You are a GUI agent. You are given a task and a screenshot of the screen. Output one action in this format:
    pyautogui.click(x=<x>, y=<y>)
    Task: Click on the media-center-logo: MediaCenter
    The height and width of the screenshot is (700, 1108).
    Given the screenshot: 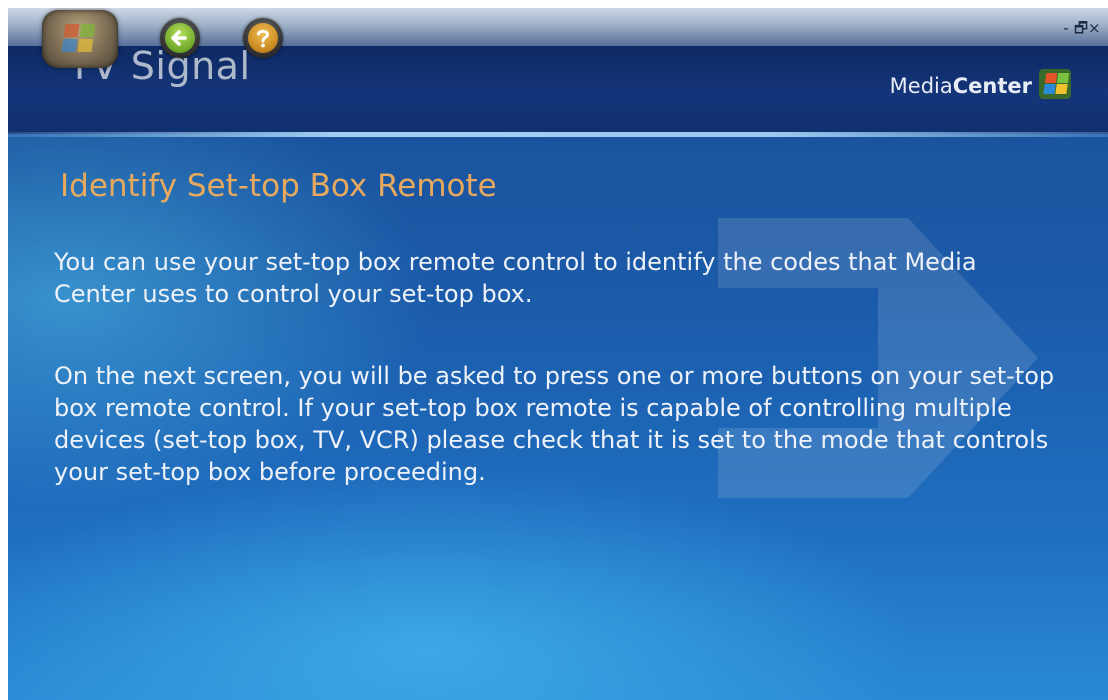 What is the action you would take?
    pyautogui.click(x=961, y=86)
    